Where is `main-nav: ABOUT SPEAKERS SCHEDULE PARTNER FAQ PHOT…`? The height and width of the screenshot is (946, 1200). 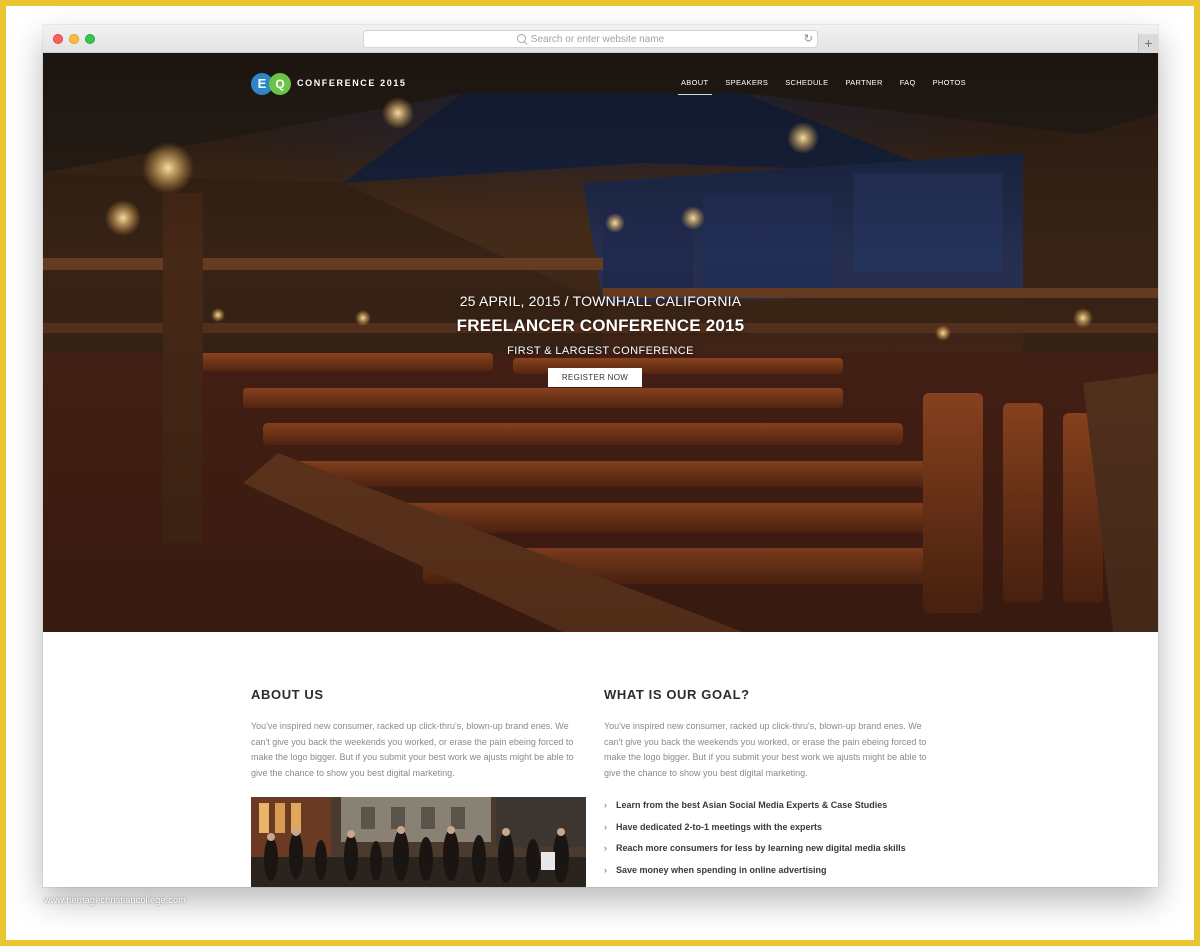
main-nav: ABOUT SPEAKERS SCHEDULE PARTNER FAQ PHOT… is located at coordinates (821, 86).